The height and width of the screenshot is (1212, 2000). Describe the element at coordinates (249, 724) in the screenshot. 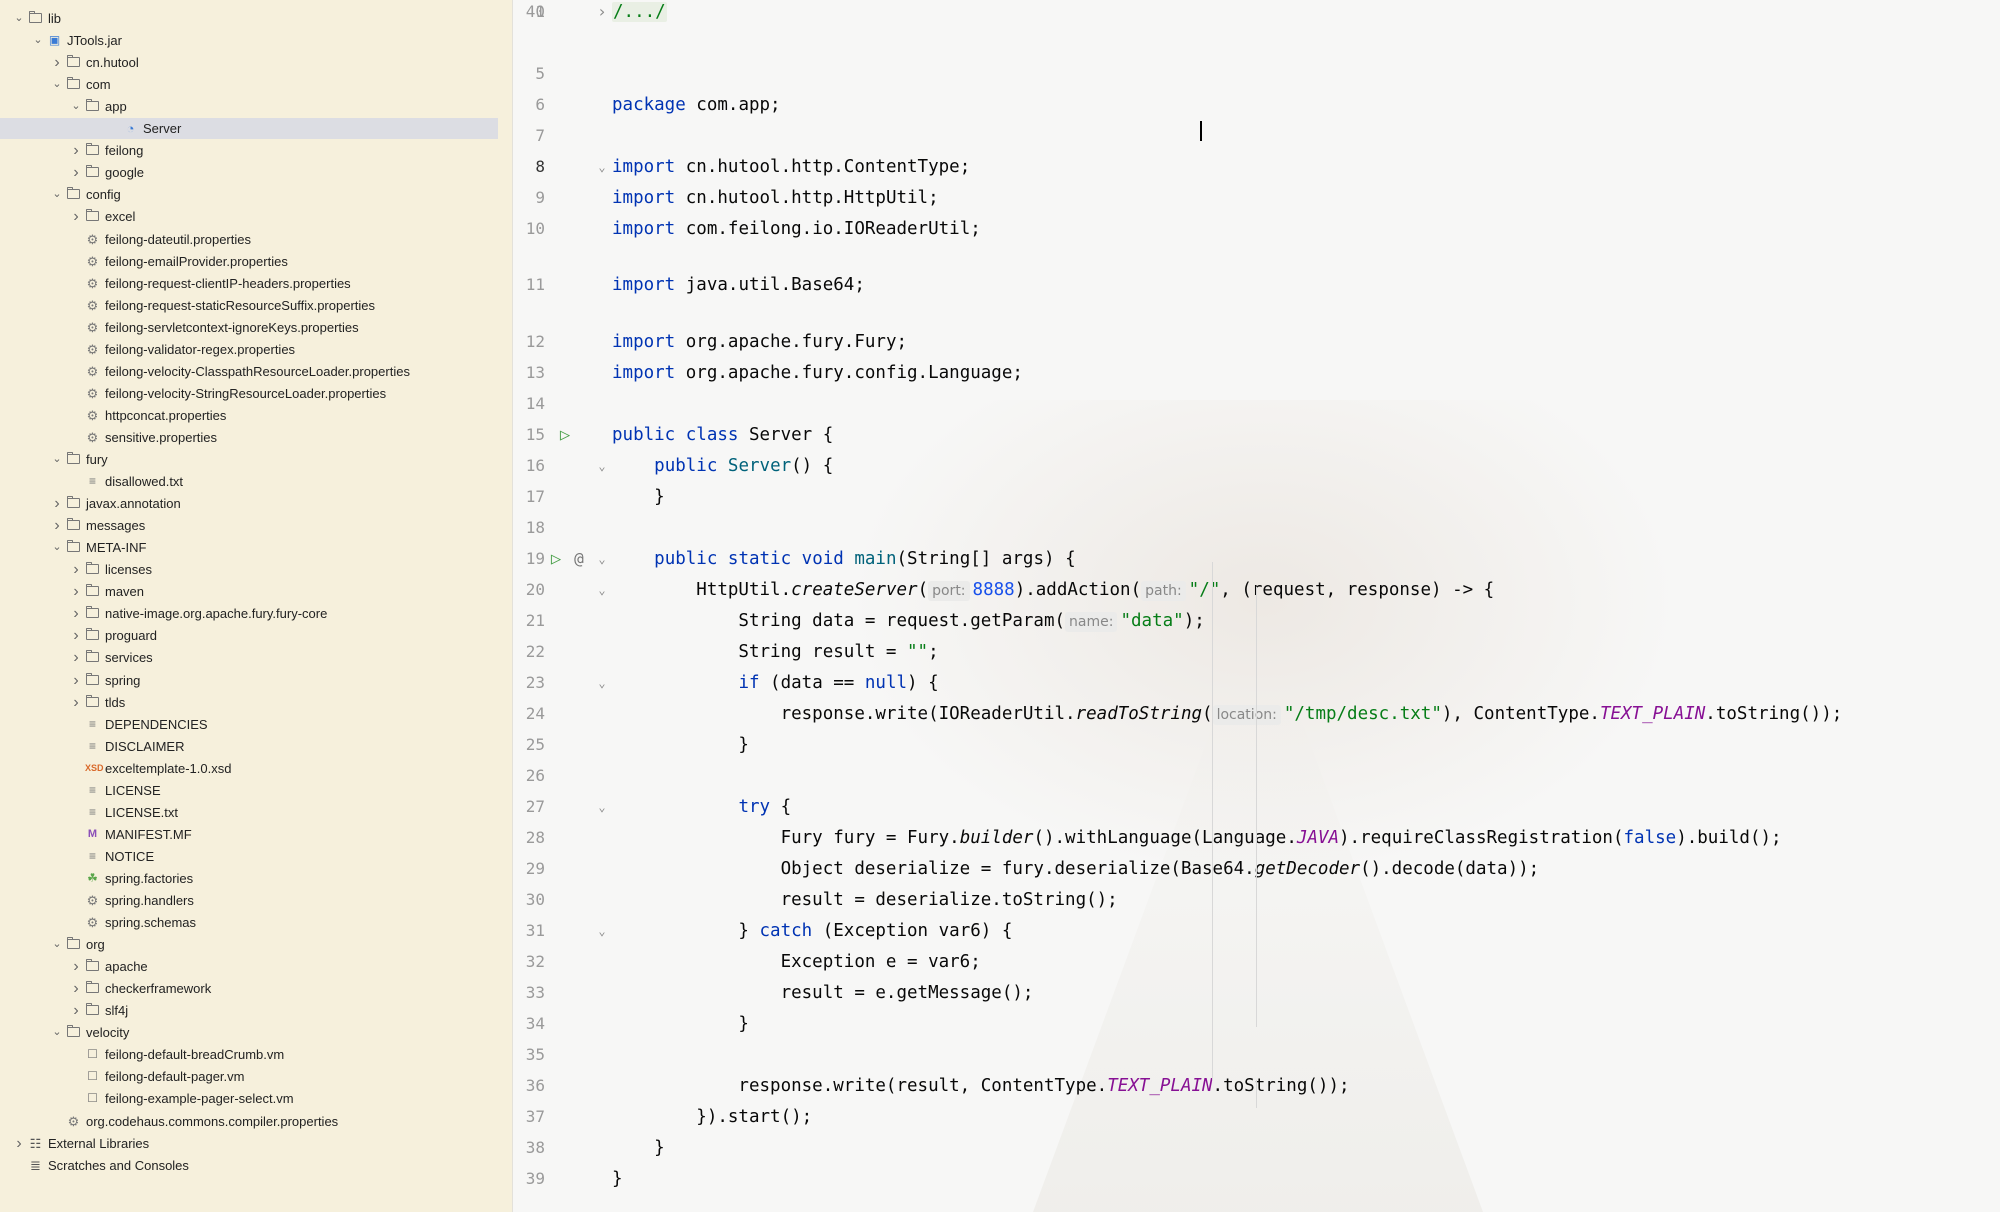

I see `tree-item: ≡ DEPENDENCIES` at that location.